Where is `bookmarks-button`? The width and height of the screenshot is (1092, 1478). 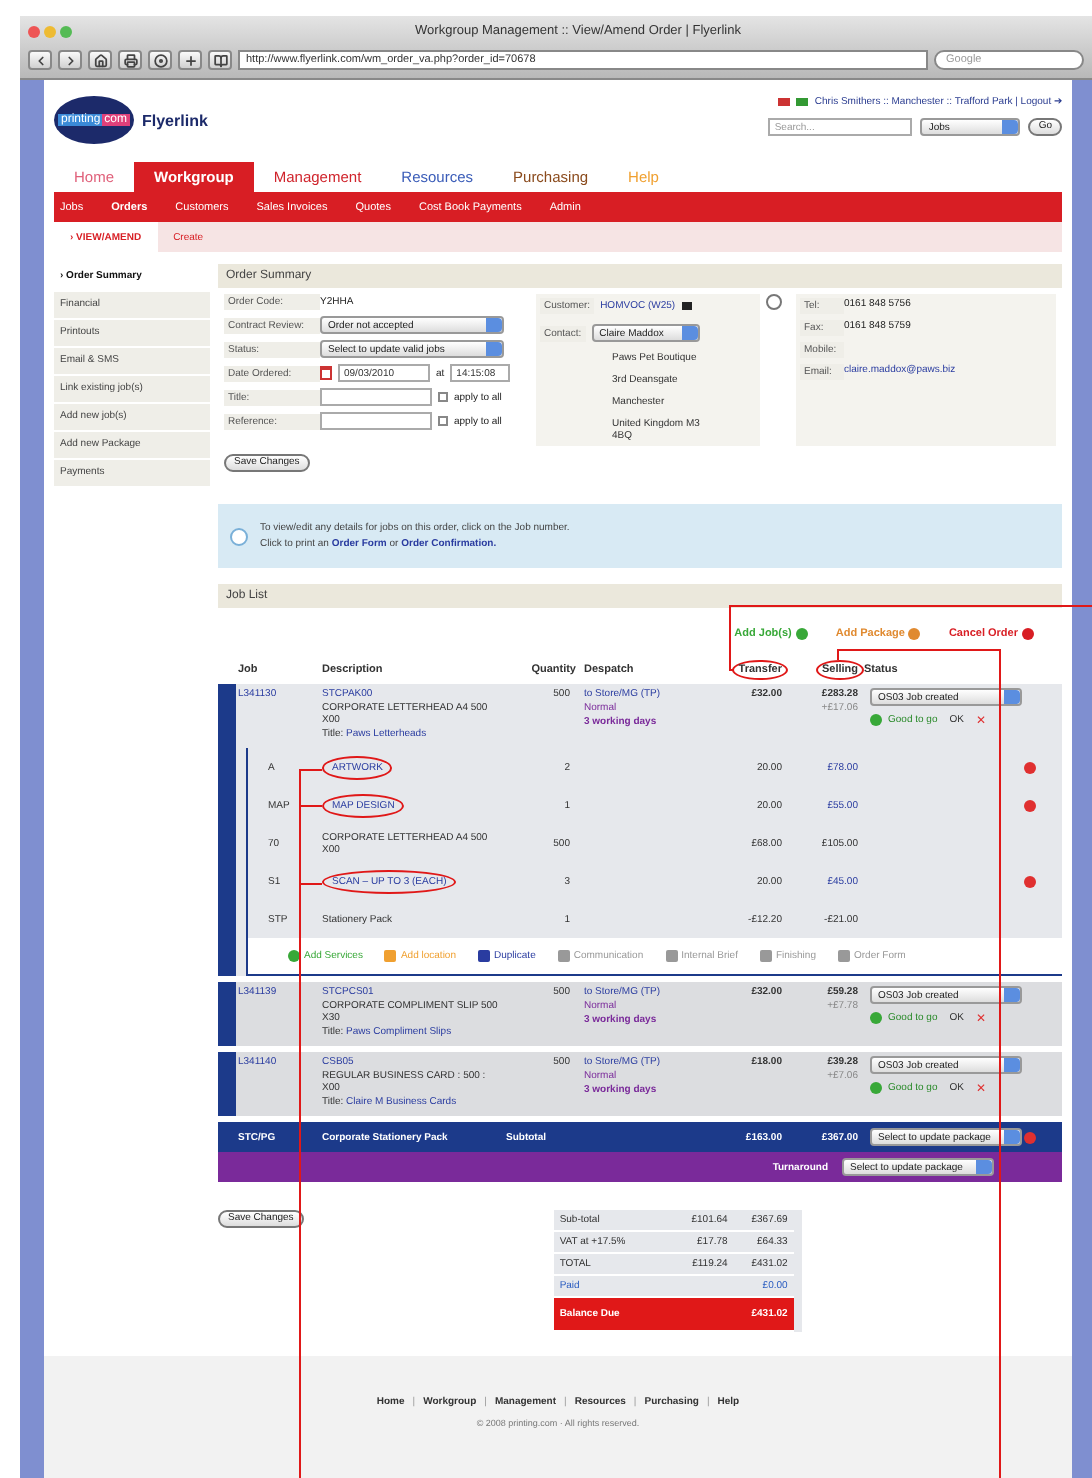
bookmarks-button is located at coordinates (220, 60).